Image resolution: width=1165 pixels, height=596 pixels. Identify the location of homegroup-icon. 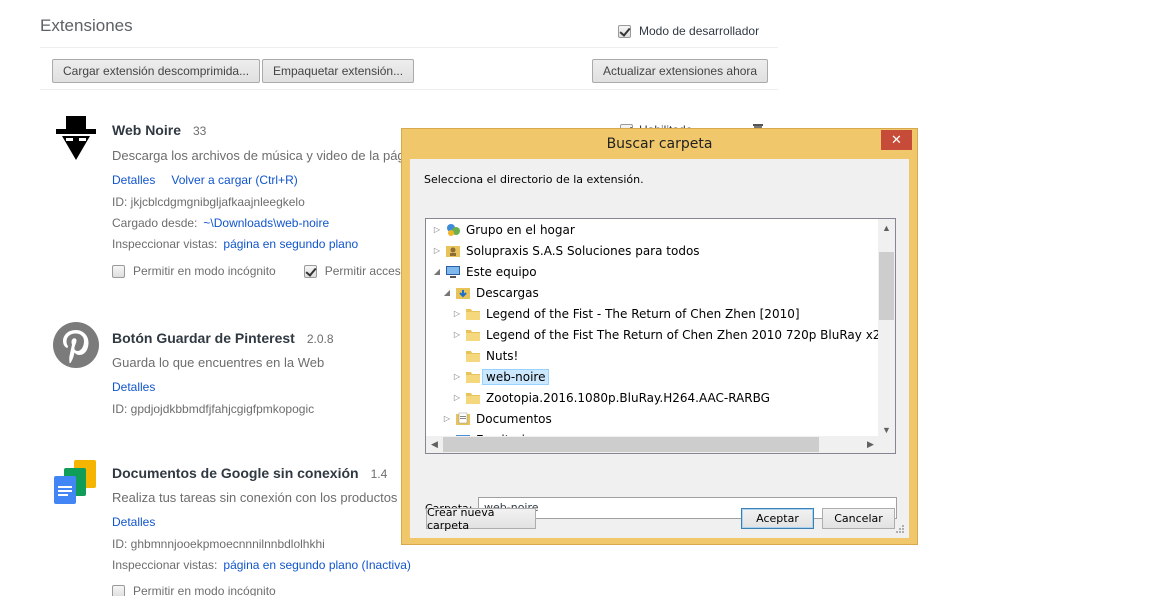
(453, 229).